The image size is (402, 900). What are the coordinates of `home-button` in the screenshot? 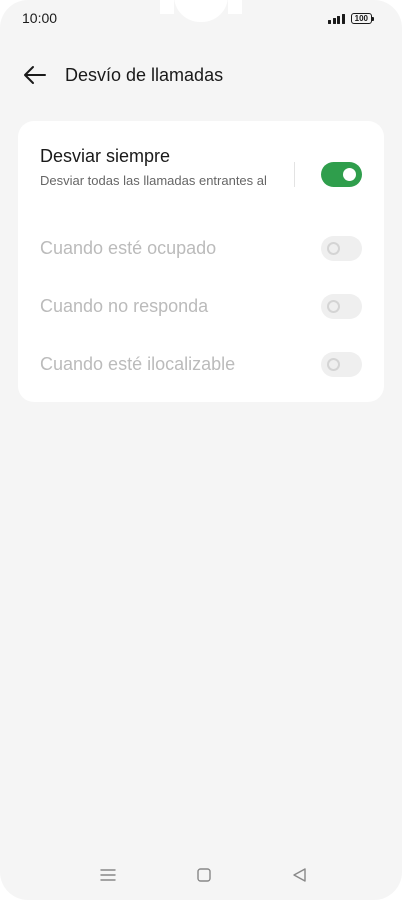 It's located at (204, 875).